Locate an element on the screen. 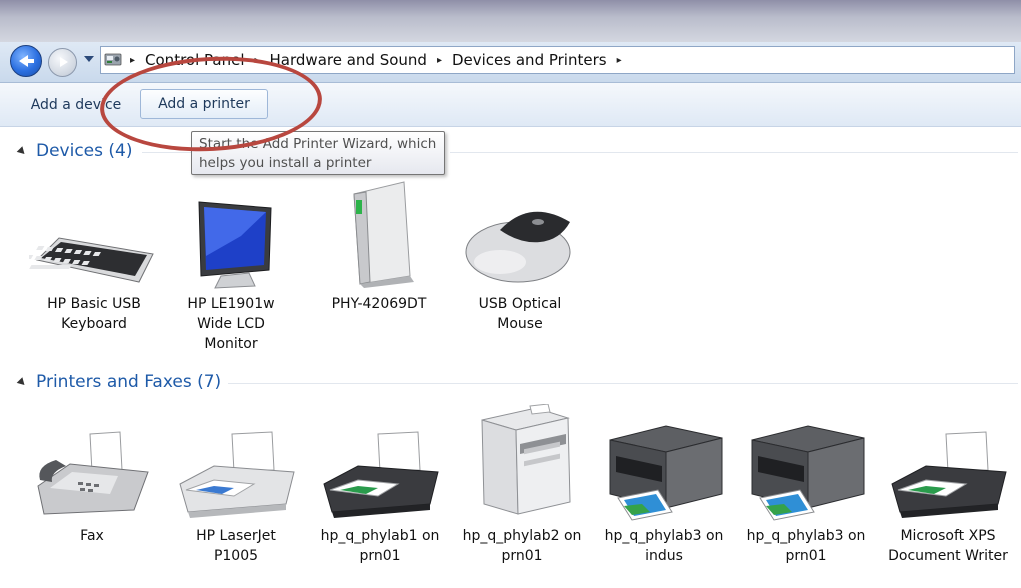 This screenshot has width=1021, height=588. printer-hp-q-phylab1: hp_q_phylab1 on prn01 is located at coordinates (380, 498).